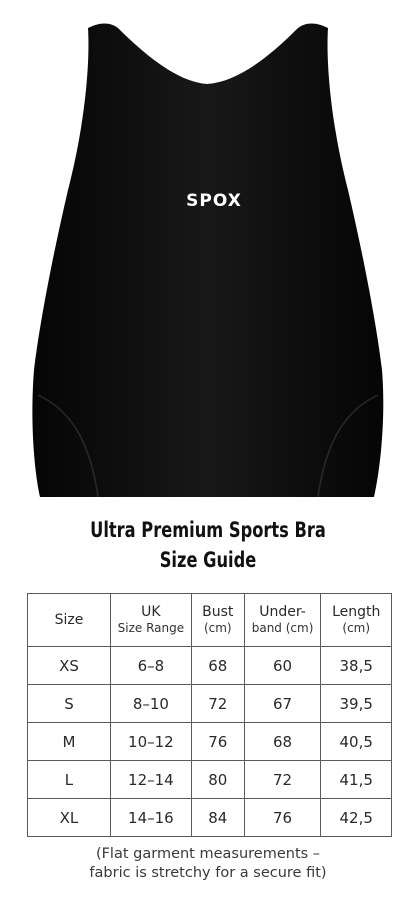 The width and height of the screenshot is (416, 901). I want to click on cell-bust: 68, so click(217, 665).